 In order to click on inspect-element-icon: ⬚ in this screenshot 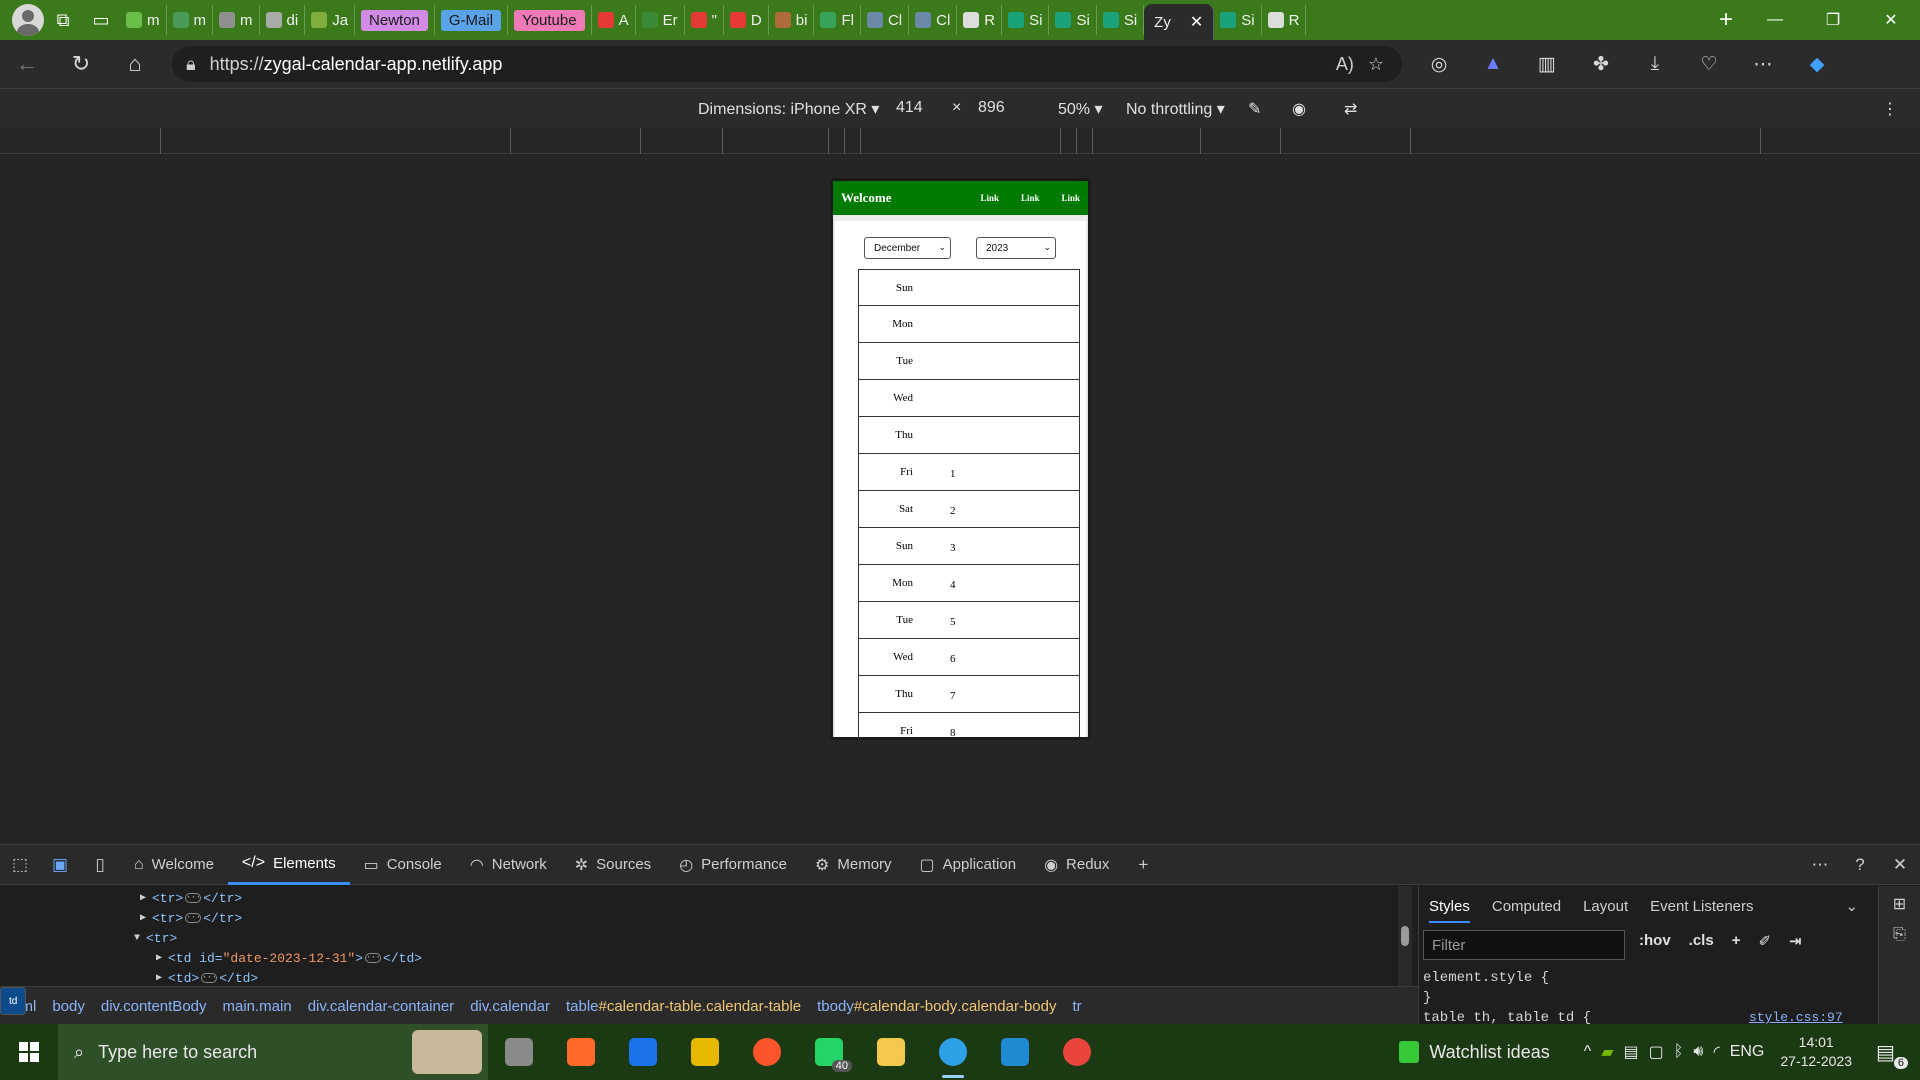, I will do `click(20, 865)`.